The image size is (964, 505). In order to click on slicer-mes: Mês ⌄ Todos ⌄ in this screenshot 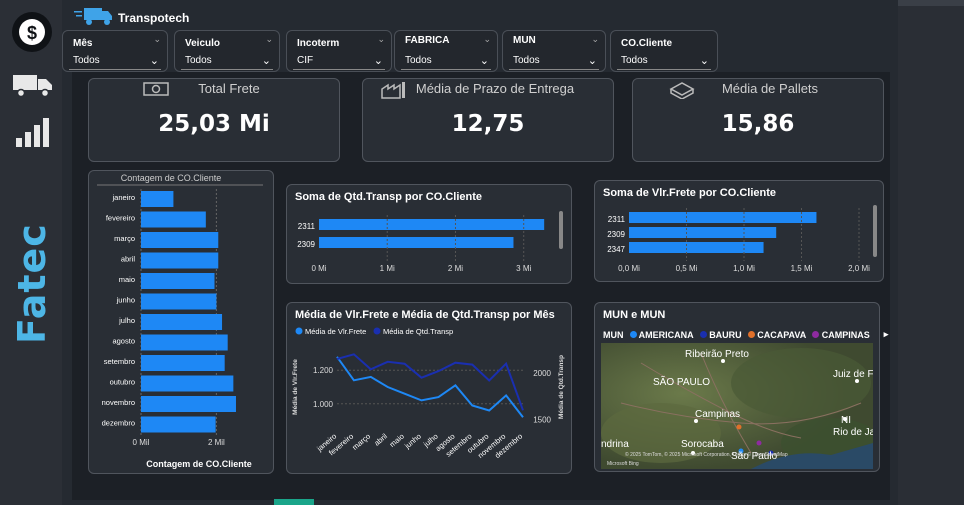, I will do `click(115, 51)`.